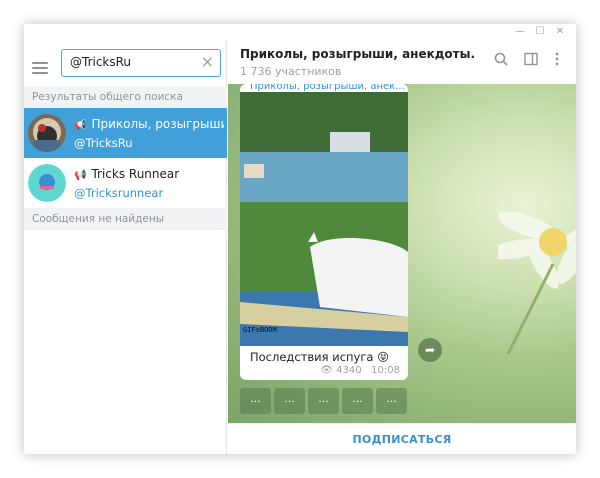 This screenshot has height=478, width=600. I want to click on subscribe-button: ПОДПИСАТЬСЯ, so click(401, 439).